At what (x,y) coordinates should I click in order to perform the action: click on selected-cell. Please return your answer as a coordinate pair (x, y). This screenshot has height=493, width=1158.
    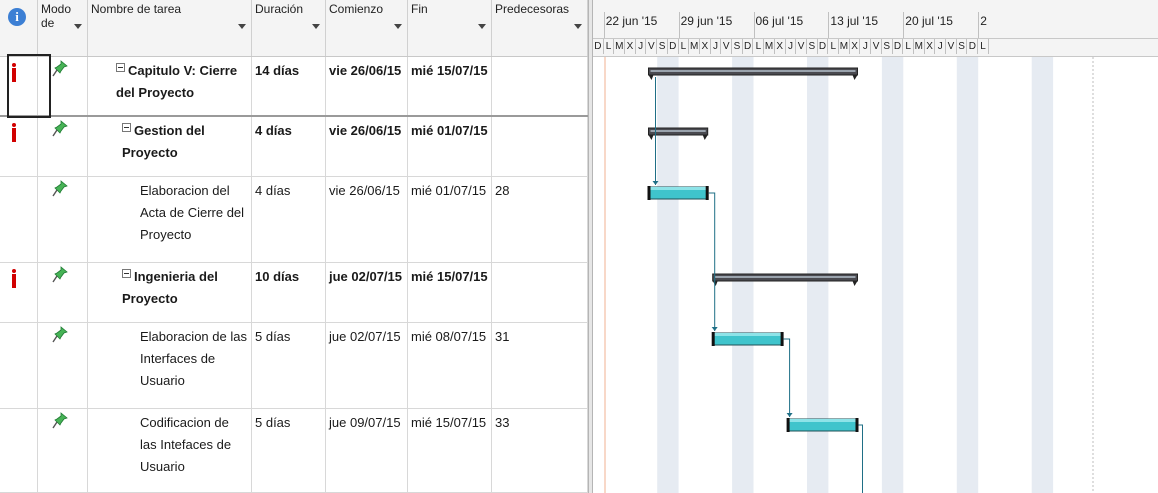
    Looking at the image, I should click on (29, 86).